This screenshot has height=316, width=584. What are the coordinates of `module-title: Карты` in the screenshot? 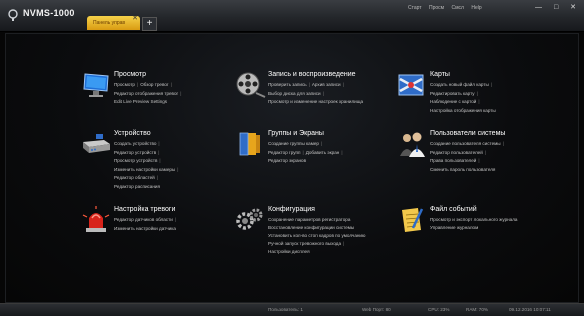 It's located at (440, 74).